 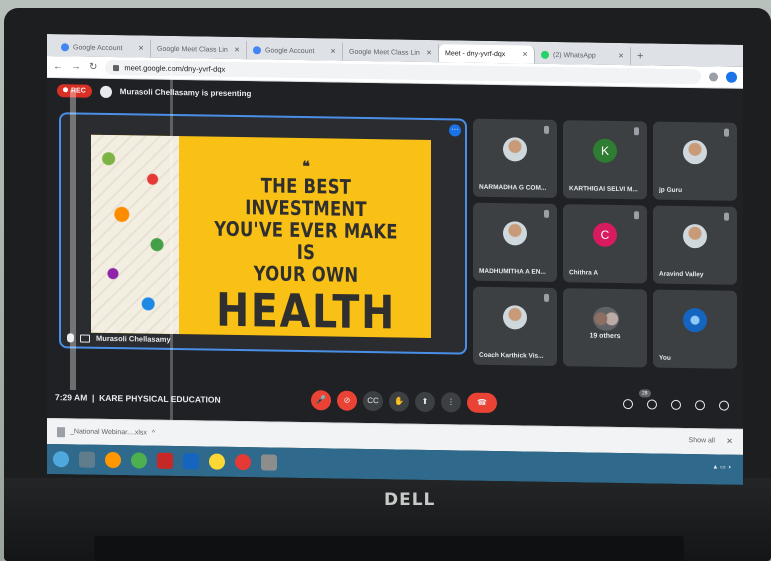 I want to click on self-tile: You, so click(x=695, y=329).